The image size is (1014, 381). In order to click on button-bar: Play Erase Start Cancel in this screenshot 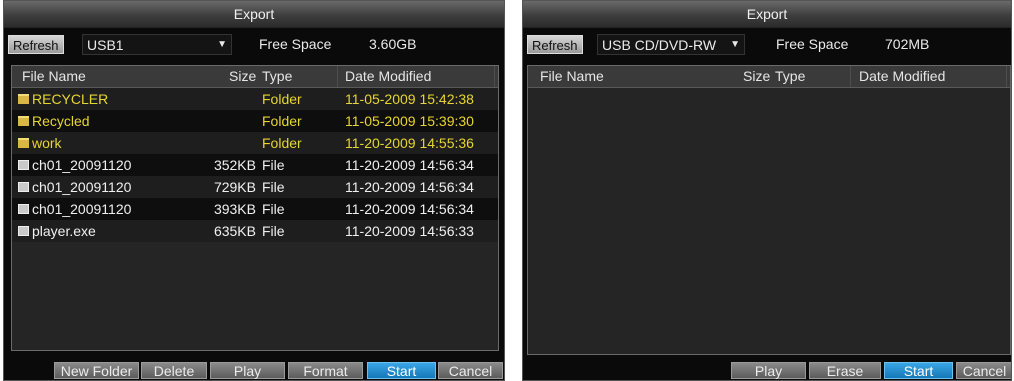, I will do `click(767, 370)`.